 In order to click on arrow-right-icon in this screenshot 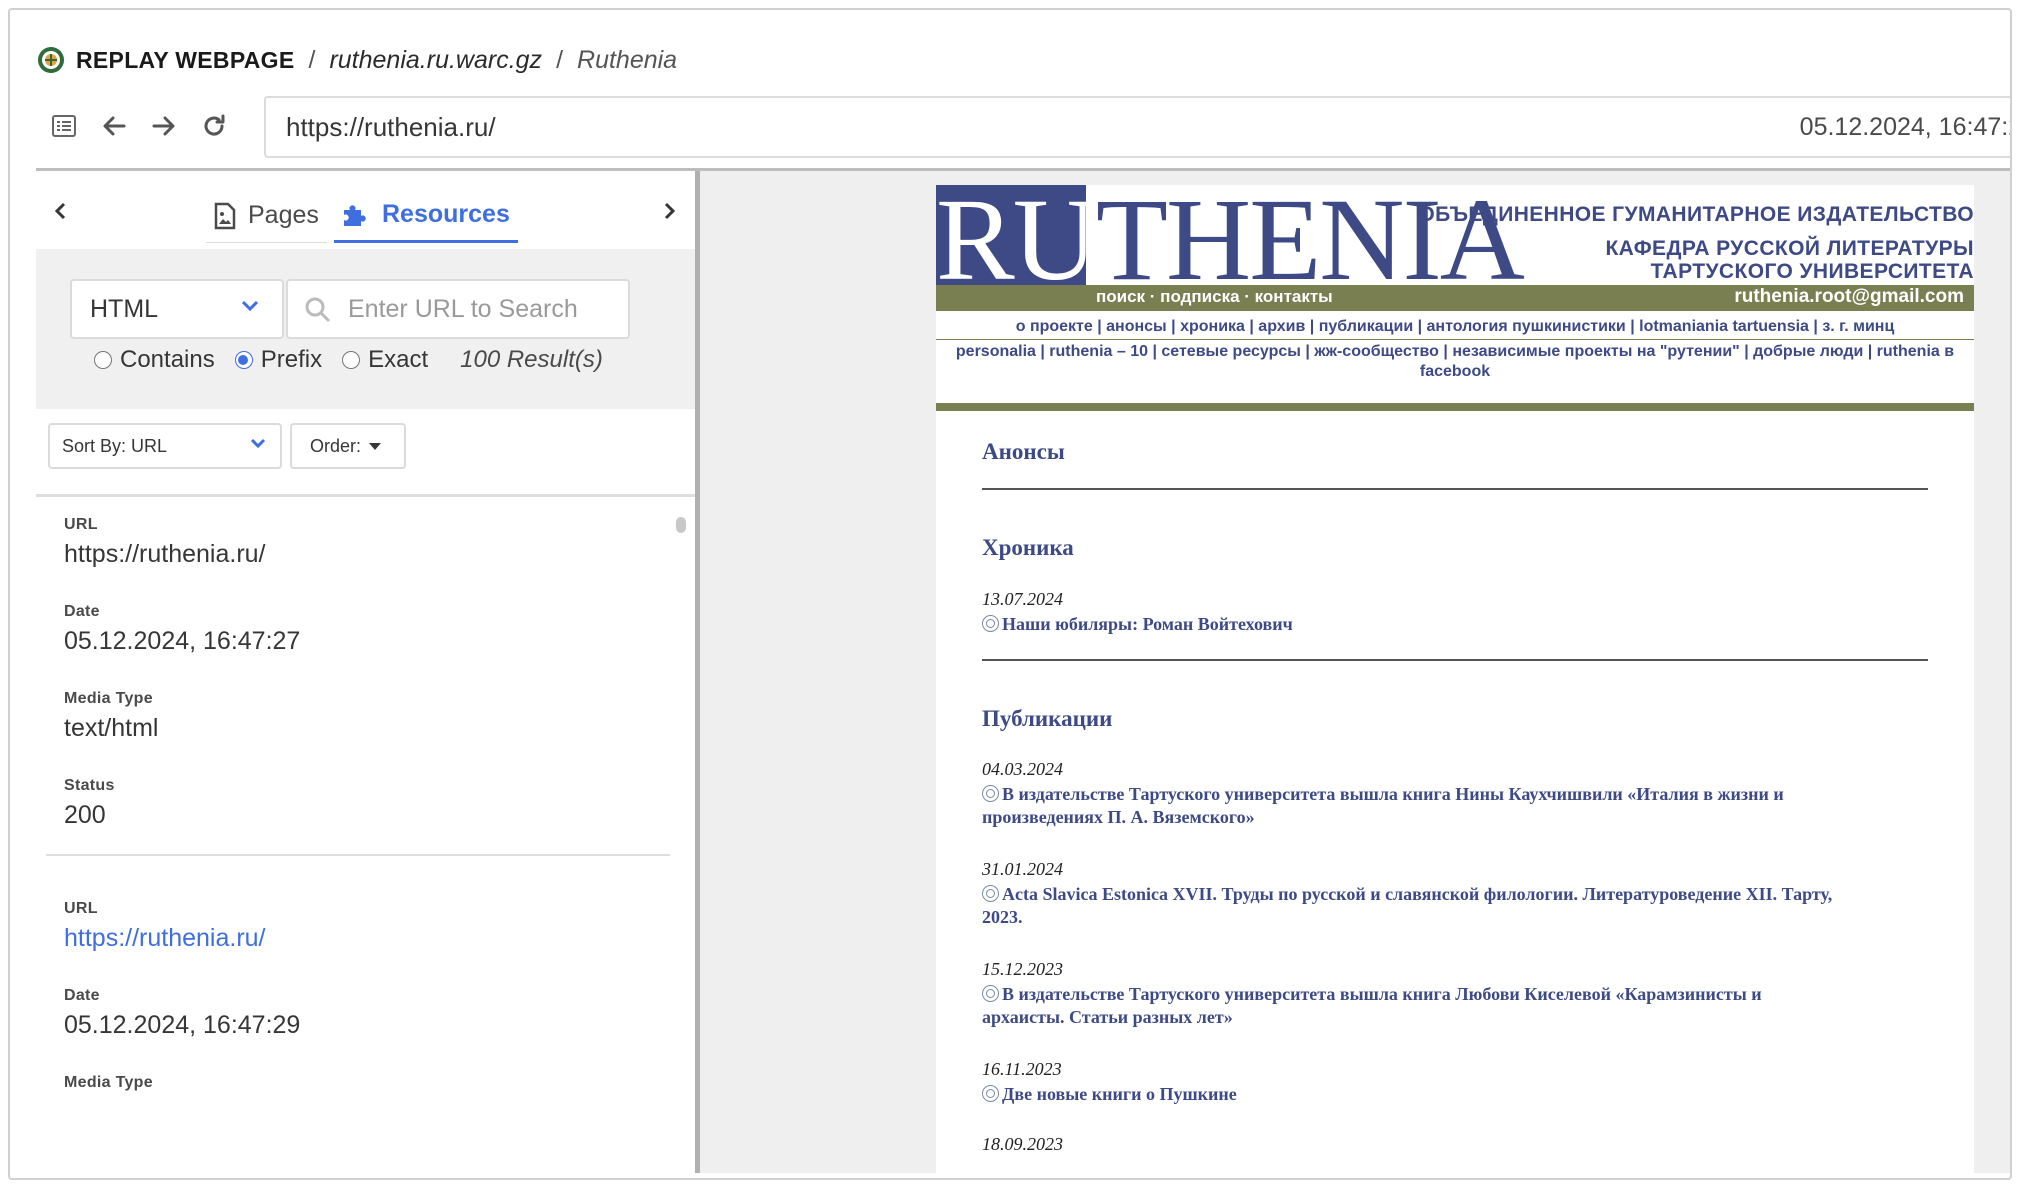, I will do `click(163, 126)`.